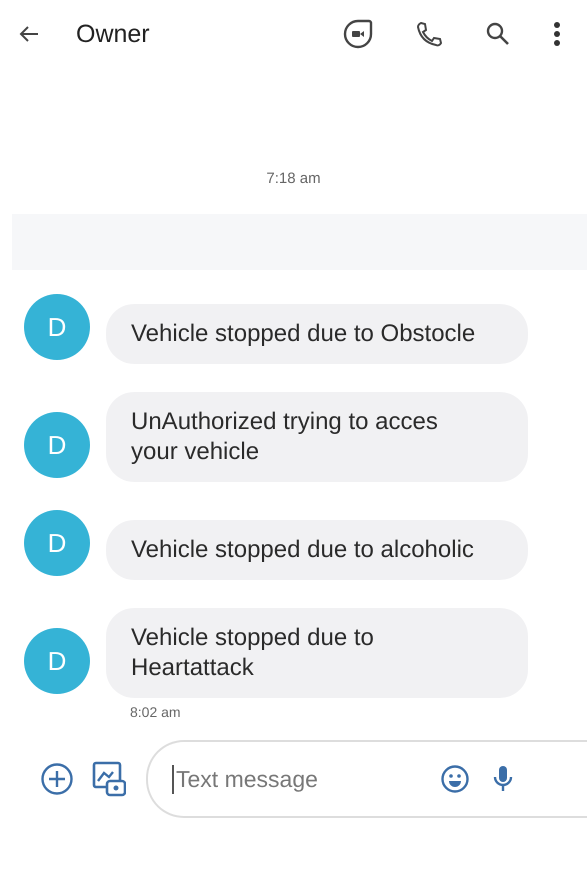 This screenshot has width=587, height=874. Describe the element at coordinates (293, 179) in the screenshot. I see `message-timestamp: 7:18 am` at that location.